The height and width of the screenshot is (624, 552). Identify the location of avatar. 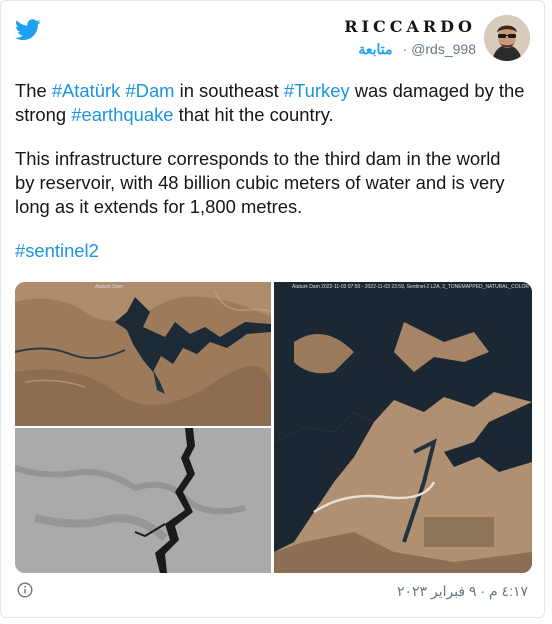
(507, 38).